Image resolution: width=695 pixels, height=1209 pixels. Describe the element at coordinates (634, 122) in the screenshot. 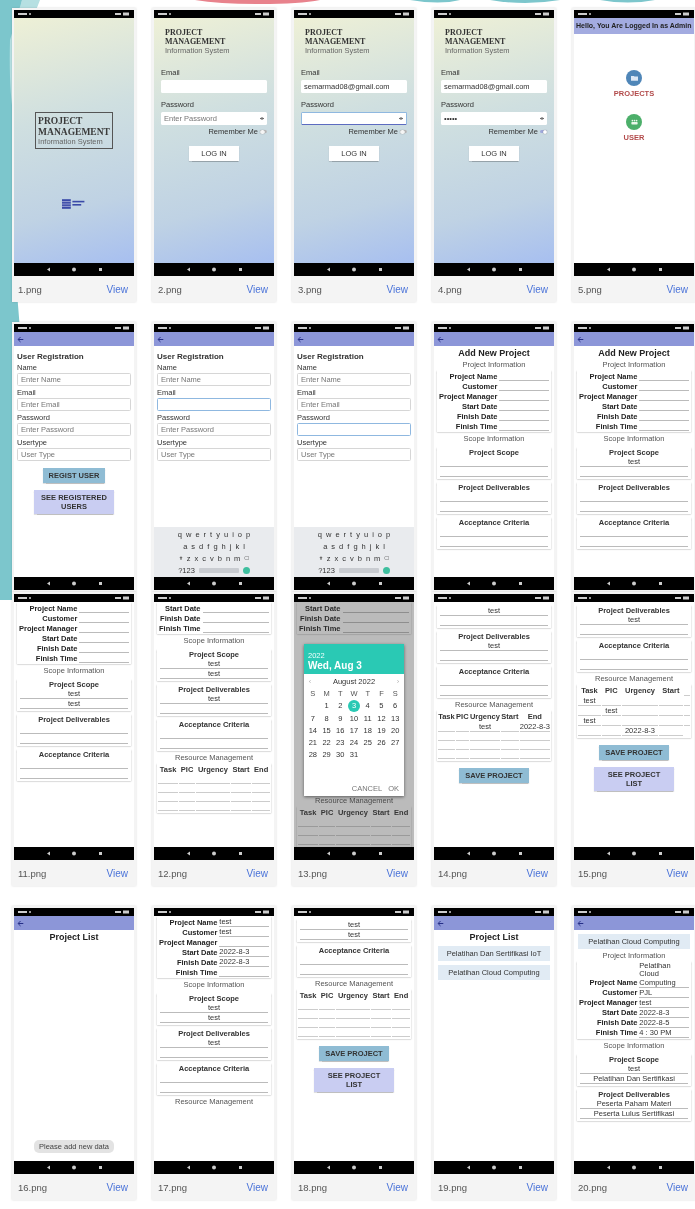

I see `people-icon` at that location.